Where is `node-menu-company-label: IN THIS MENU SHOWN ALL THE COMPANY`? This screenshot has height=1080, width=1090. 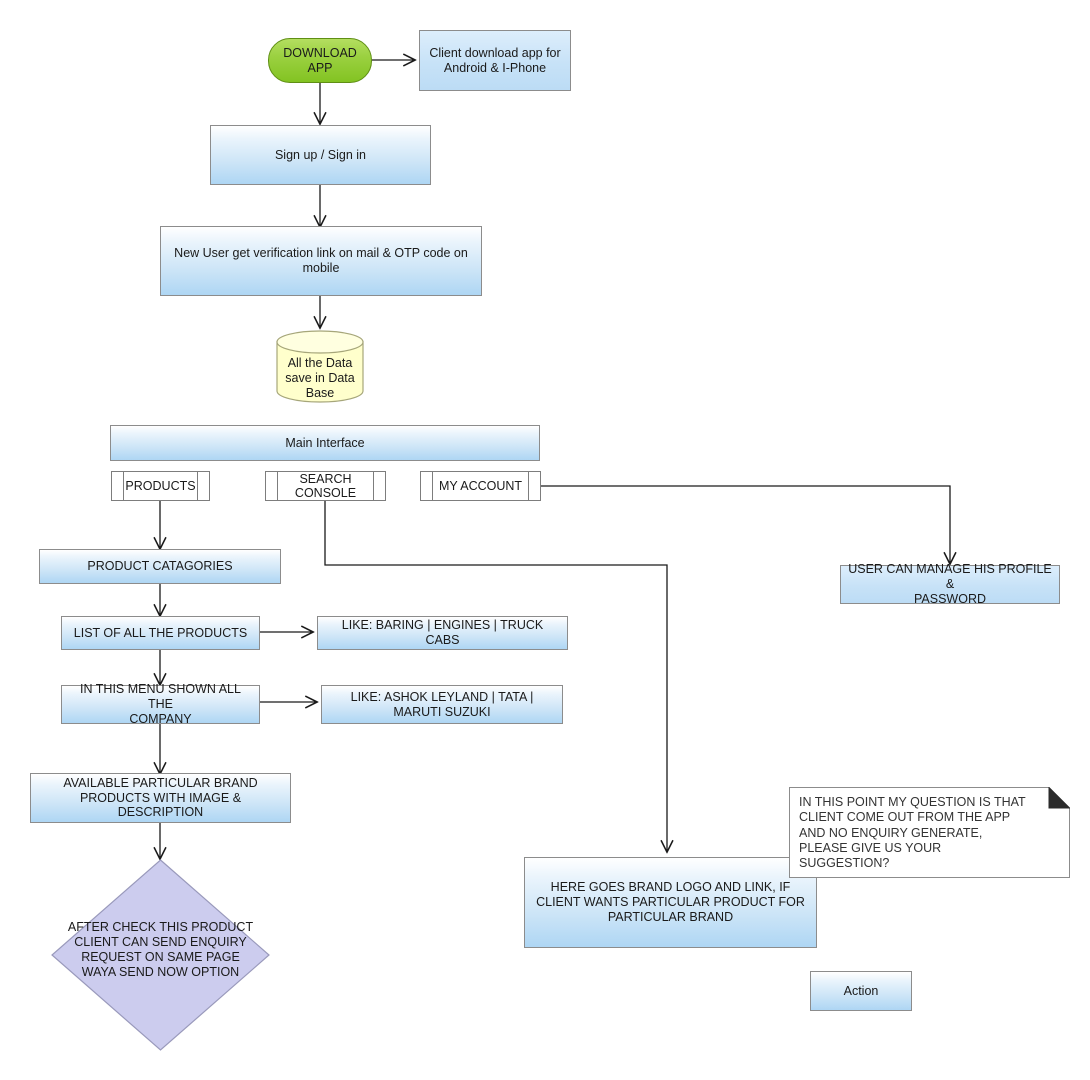
node-menu-company-label: IN THIS MENU SHOWN ALL THE COMPANY is located at coordinates (160, 704).